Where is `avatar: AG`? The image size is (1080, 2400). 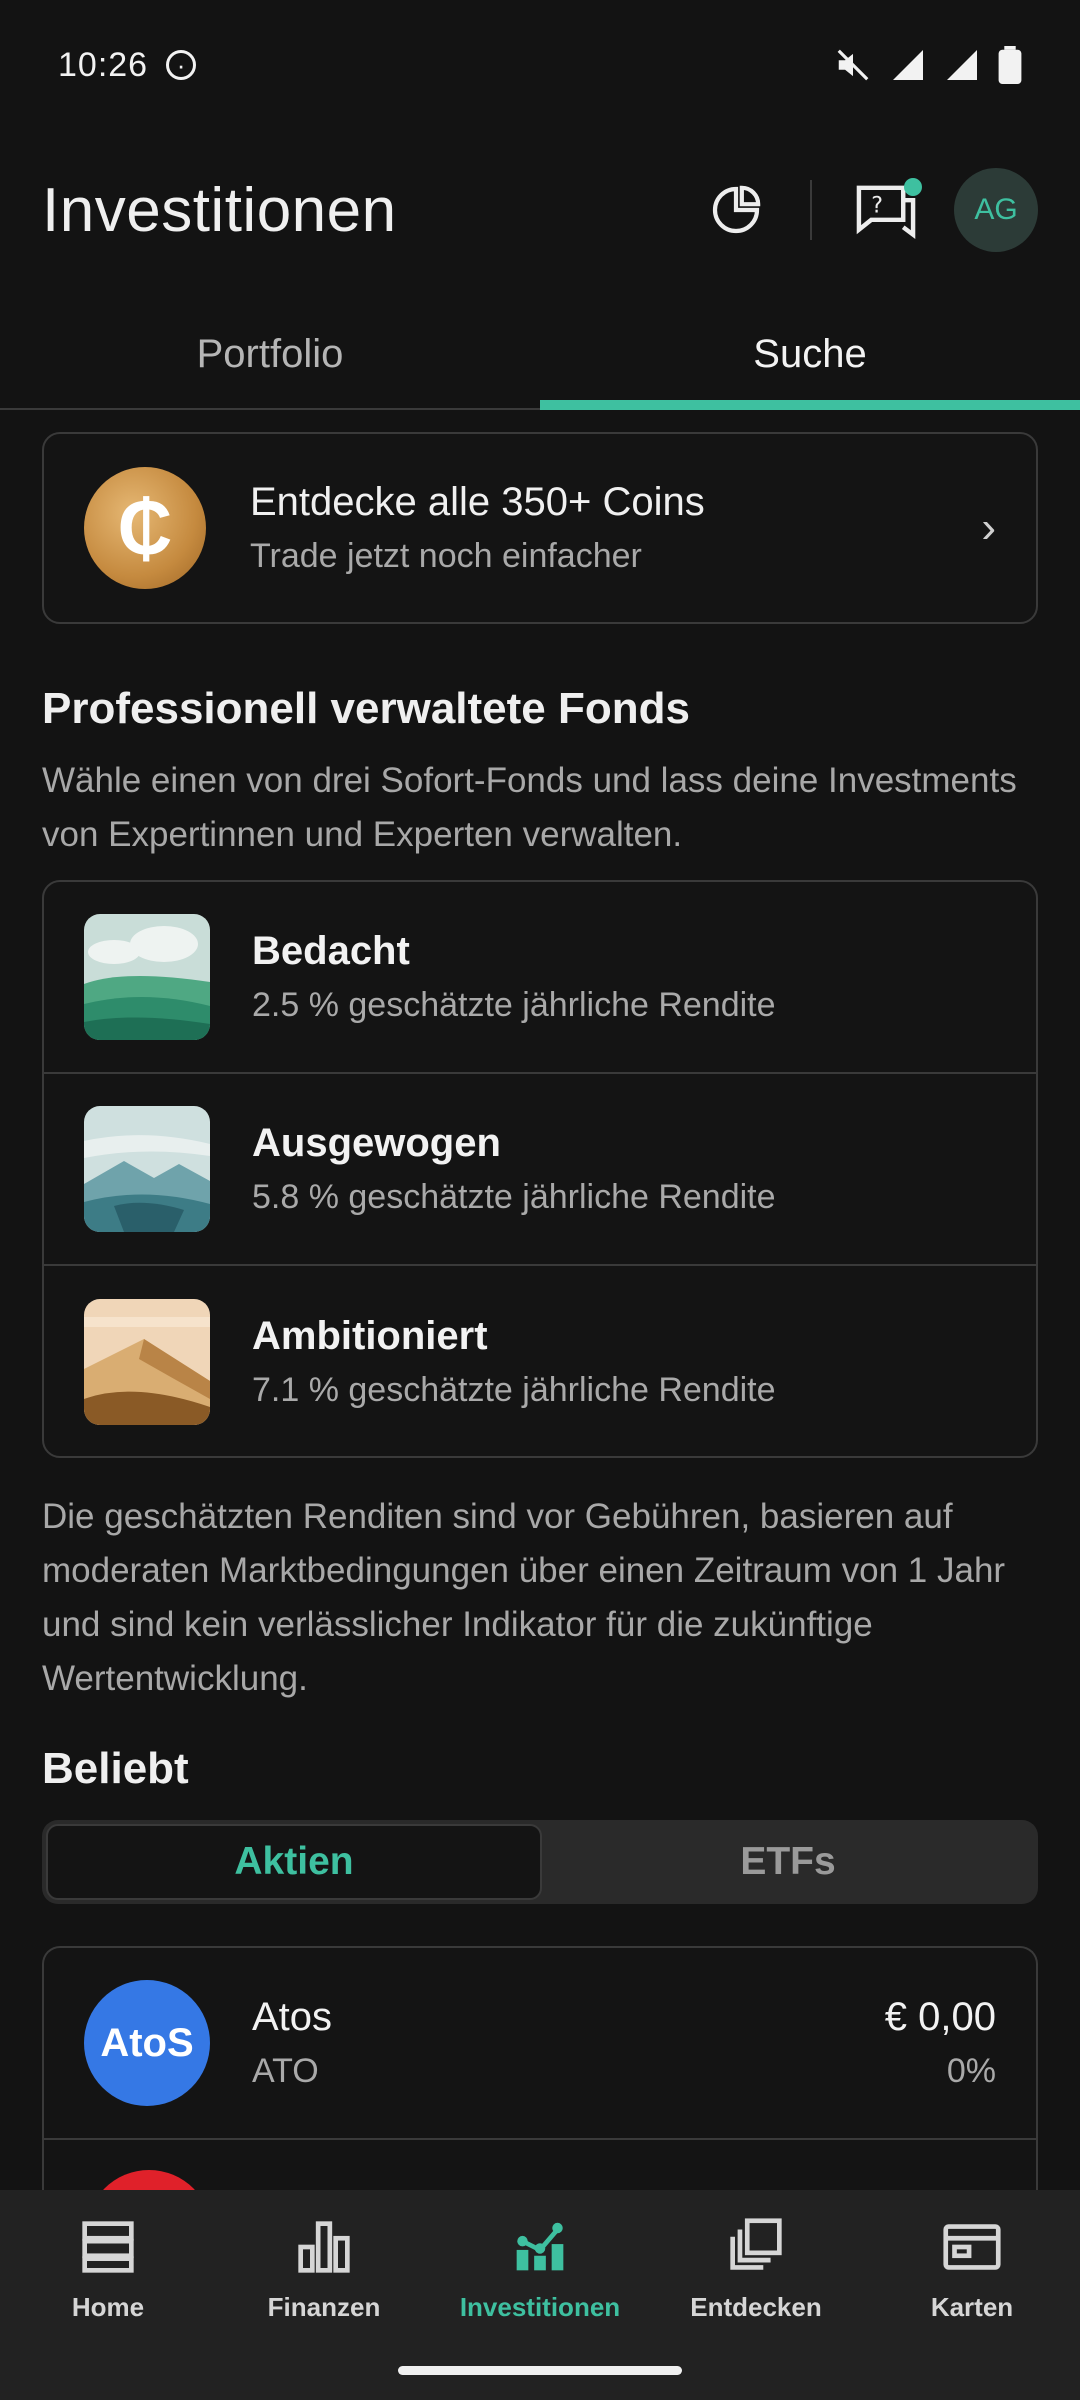
avatar: AG is located at coordinates (996, 210).